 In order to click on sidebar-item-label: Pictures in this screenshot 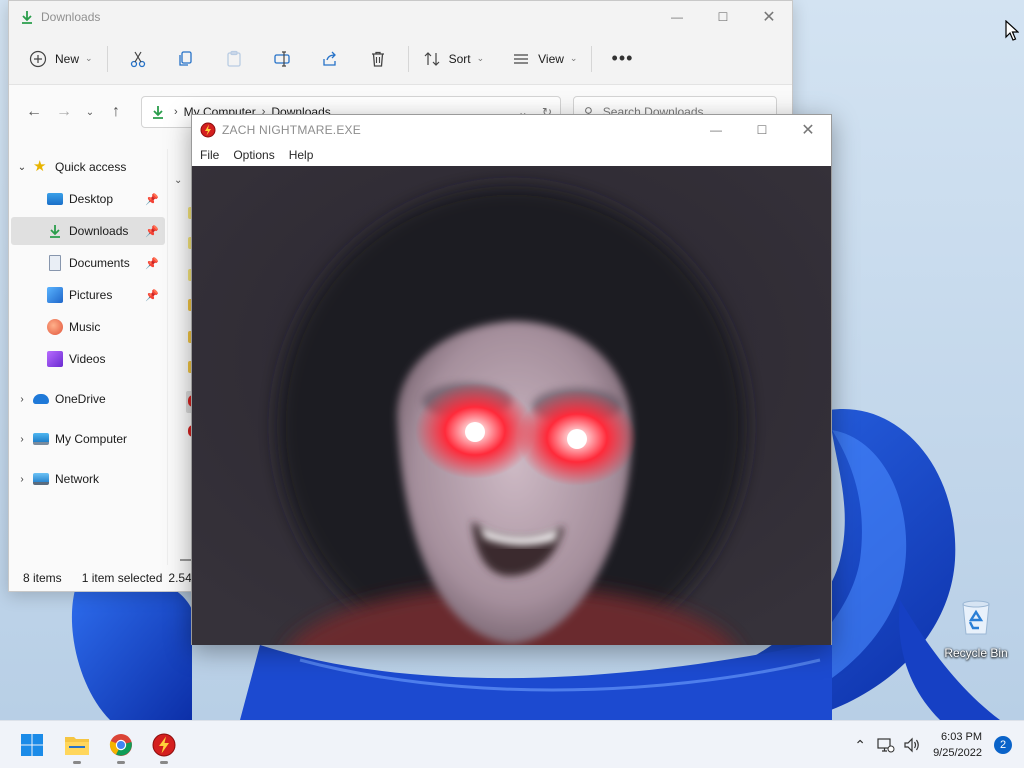, I will do `click(91, 295)`.